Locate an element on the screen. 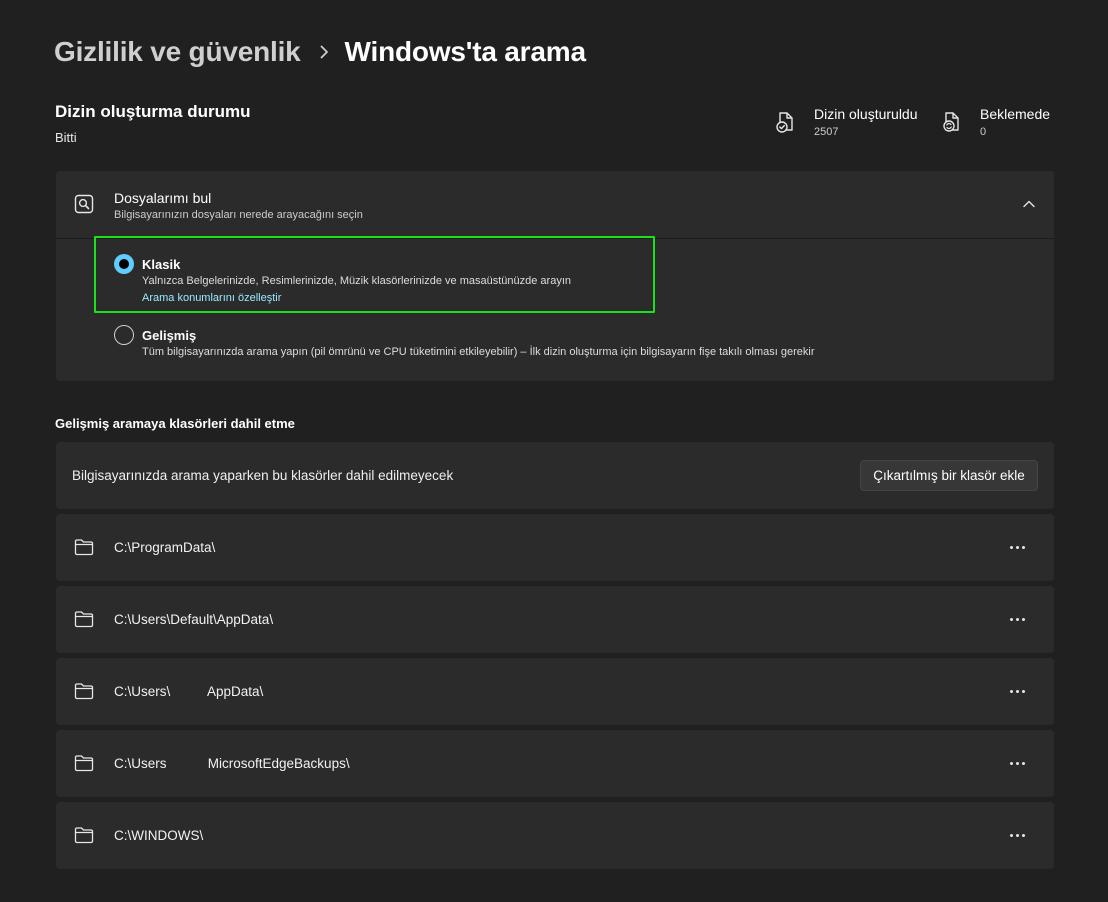  chevron-right-icon is located at coordinates (324, 52).